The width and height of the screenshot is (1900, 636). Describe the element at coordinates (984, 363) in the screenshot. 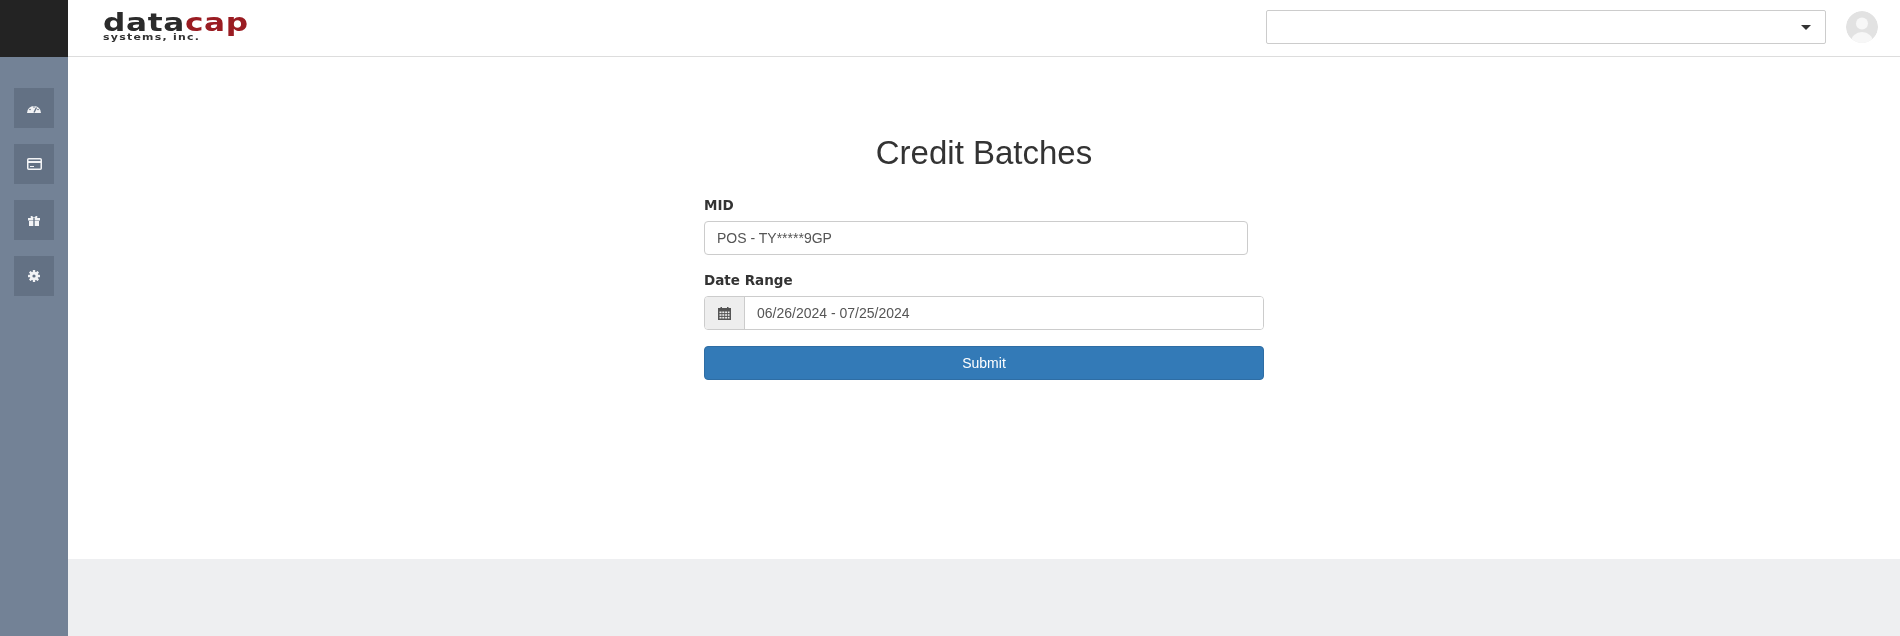

I see `submit-button: Submit` at that location.